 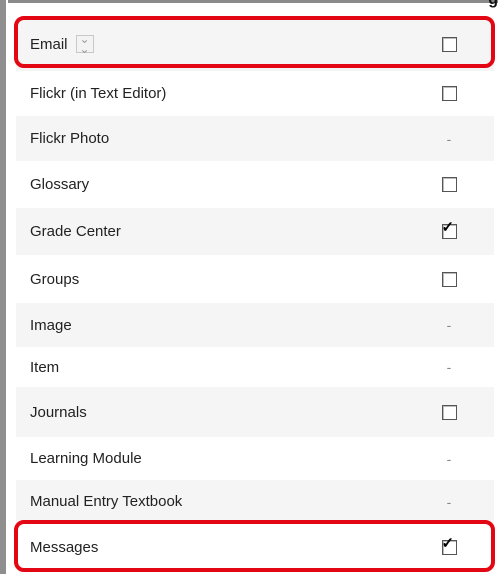 I want to click on tool-label-manual-entry-textbook: Manual Entry Textbook, so click(x=106, y=501).